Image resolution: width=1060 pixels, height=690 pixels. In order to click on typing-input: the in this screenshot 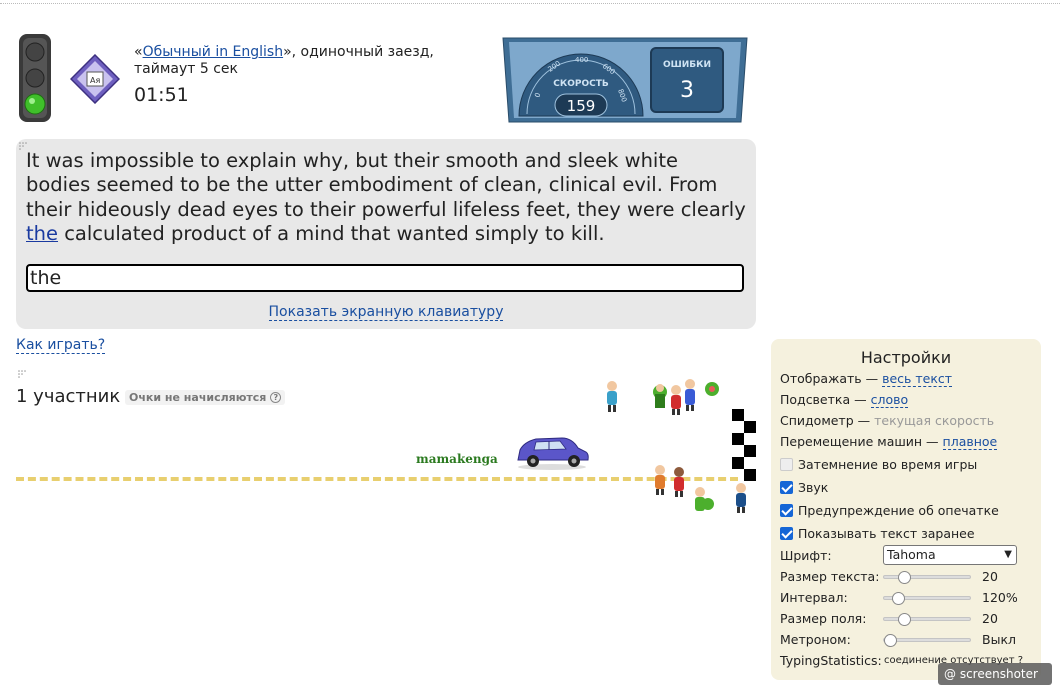, I will do `click(385, 278)`.